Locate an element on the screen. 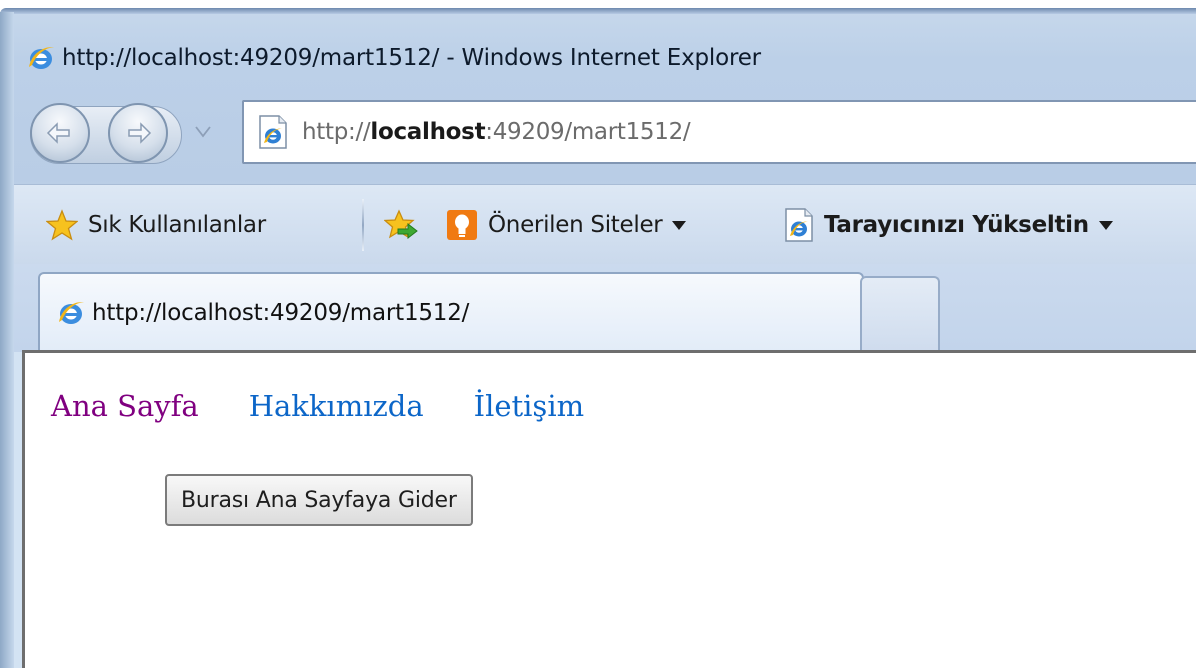 The image size is (1196, 668). upgrade-browser-menu: Tarayıcınızı Yükseltin is located at coordinates (948, 225).